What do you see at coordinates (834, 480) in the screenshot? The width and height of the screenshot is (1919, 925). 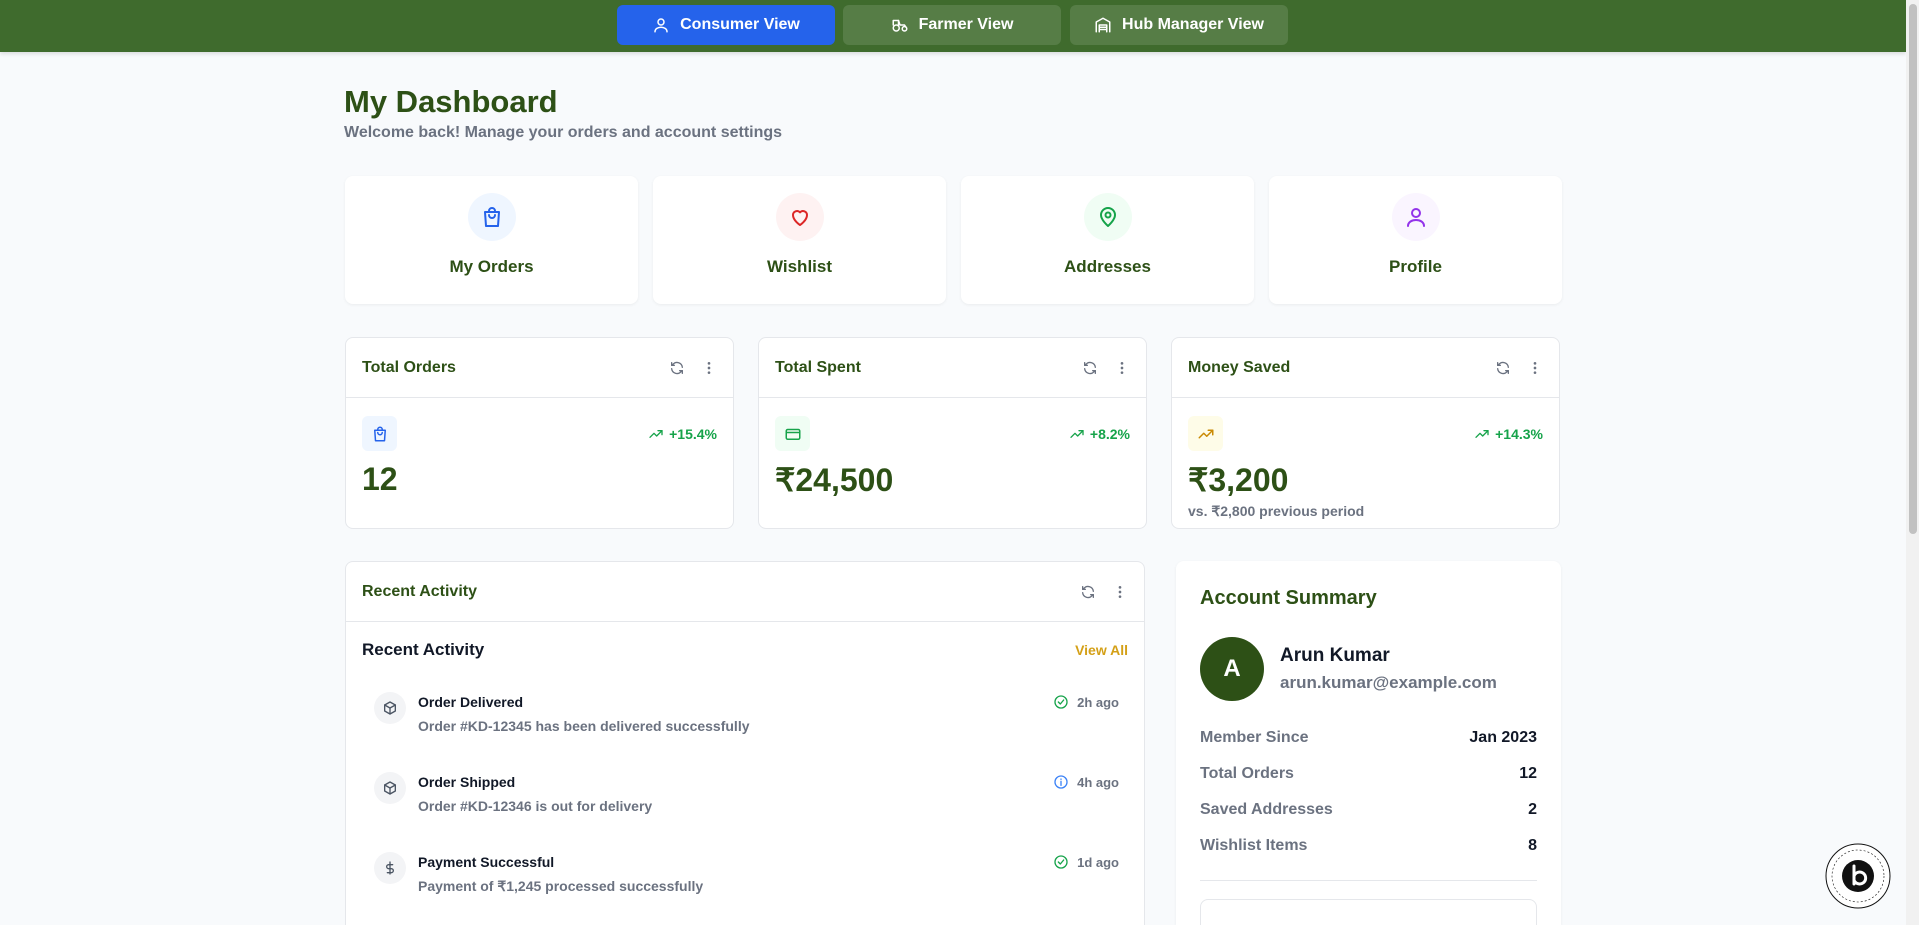 I see `stat-value: ₹24,500` at bounding box center [834, 480].